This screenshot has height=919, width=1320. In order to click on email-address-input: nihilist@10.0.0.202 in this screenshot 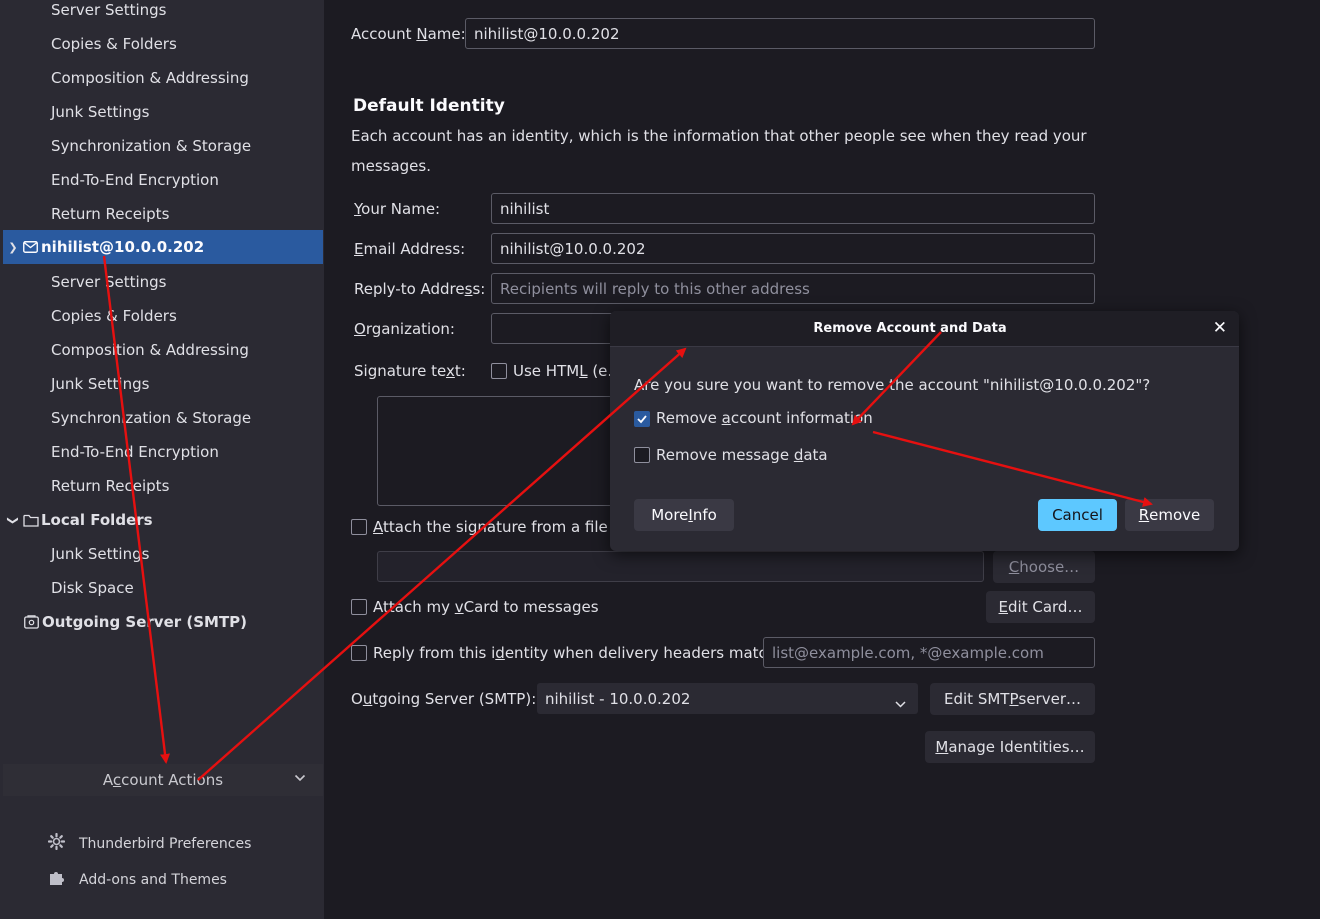, I will do `click(793, 248)`.